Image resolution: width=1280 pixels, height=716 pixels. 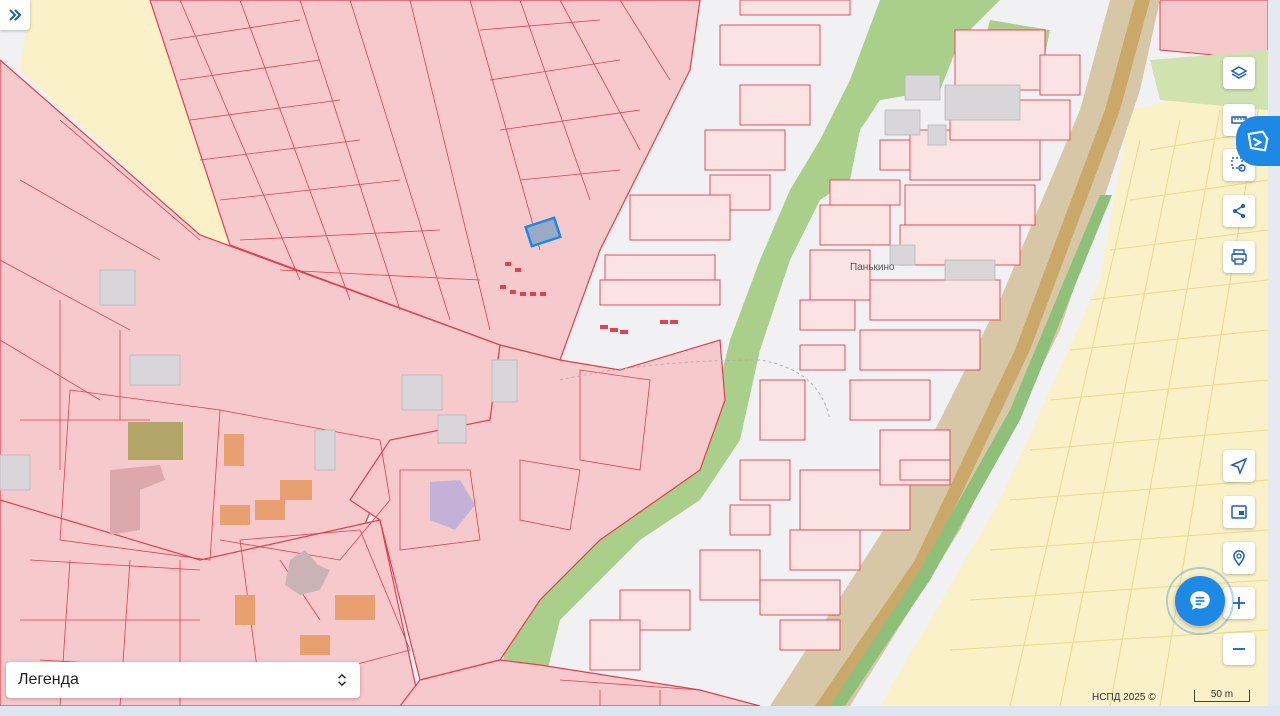 I want to click on print-icon, so click(x=1239, y=257).